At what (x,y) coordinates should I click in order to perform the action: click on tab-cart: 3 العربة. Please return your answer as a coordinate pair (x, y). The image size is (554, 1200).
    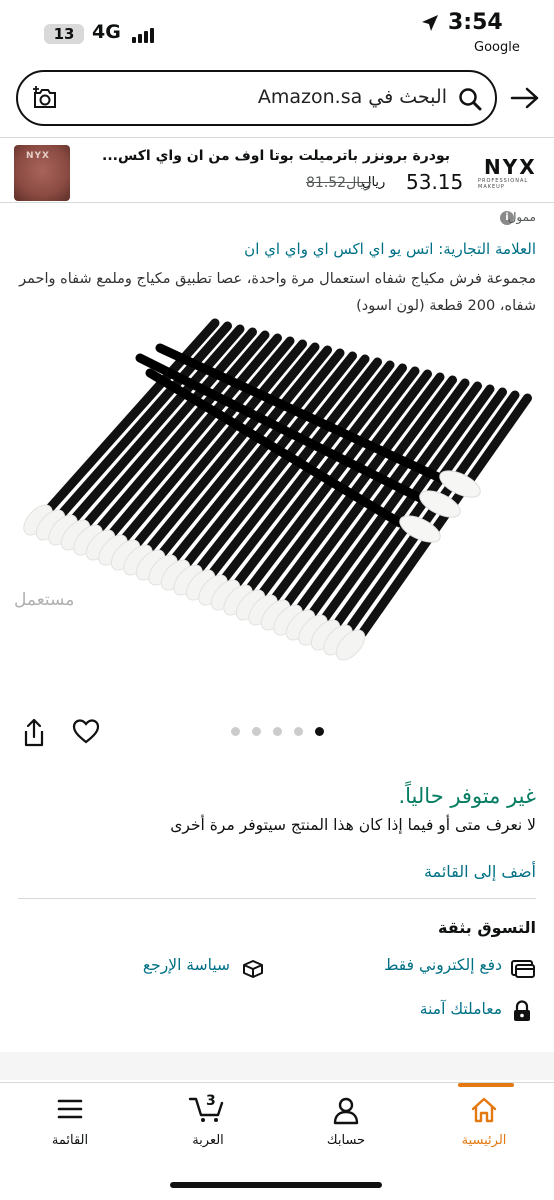
    Looking at the image, I should click on (208, 1123).